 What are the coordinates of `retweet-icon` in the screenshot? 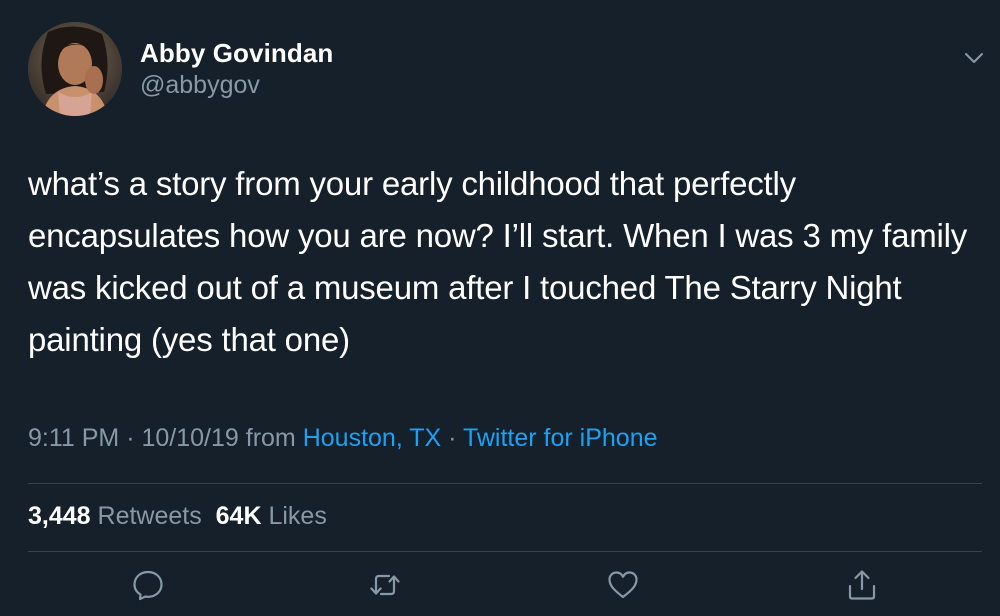 It's located at (385, 585).